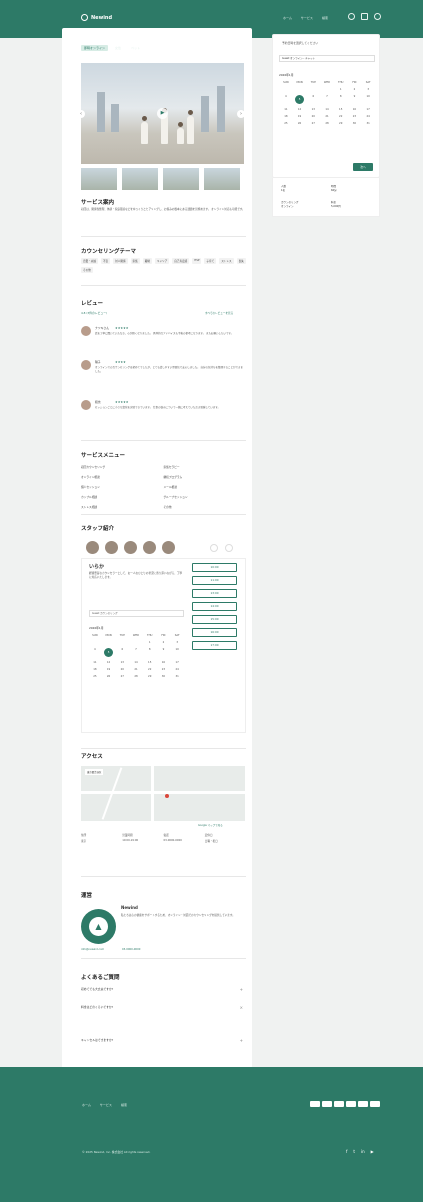  I want to click on calendar-day: 15, so click(150, 662).